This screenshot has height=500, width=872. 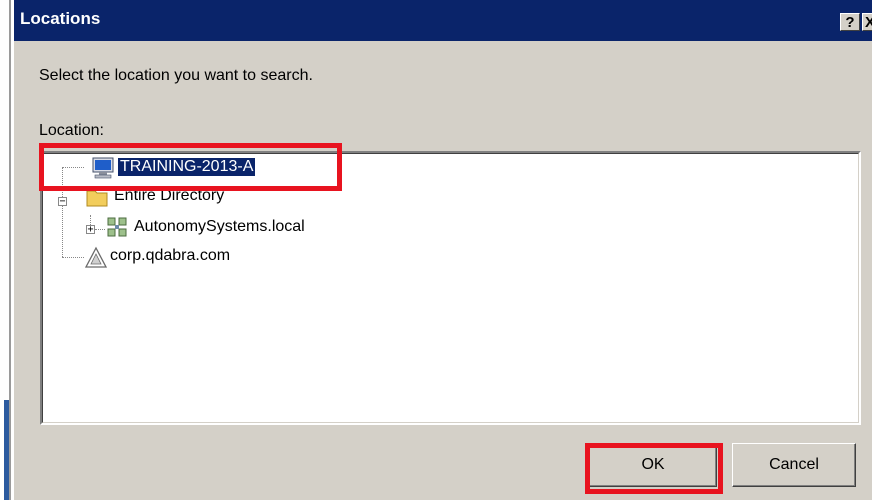 I want to click on tree-item-label: AutonomySystems.local, so click(x=219, y=226).